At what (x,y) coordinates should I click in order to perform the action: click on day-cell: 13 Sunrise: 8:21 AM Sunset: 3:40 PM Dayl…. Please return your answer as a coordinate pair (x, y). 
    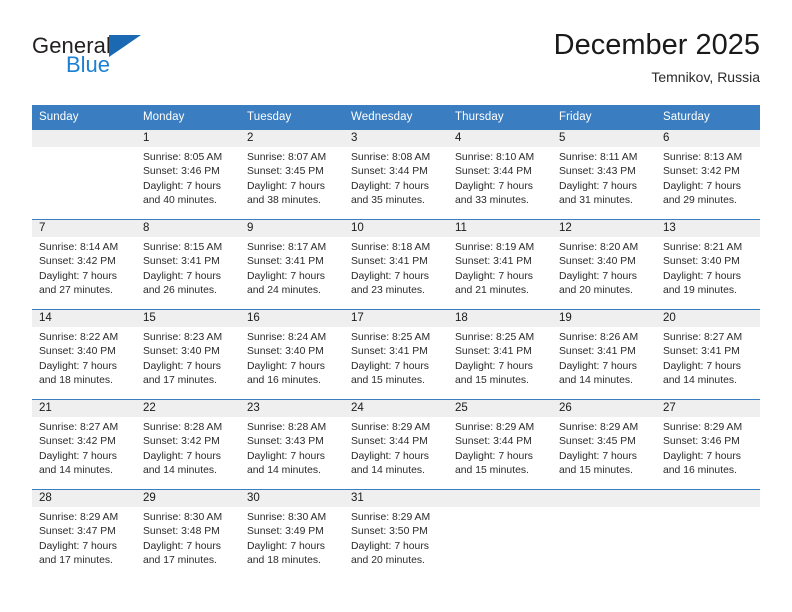
    Looking at the image, I should click on (708, 264).